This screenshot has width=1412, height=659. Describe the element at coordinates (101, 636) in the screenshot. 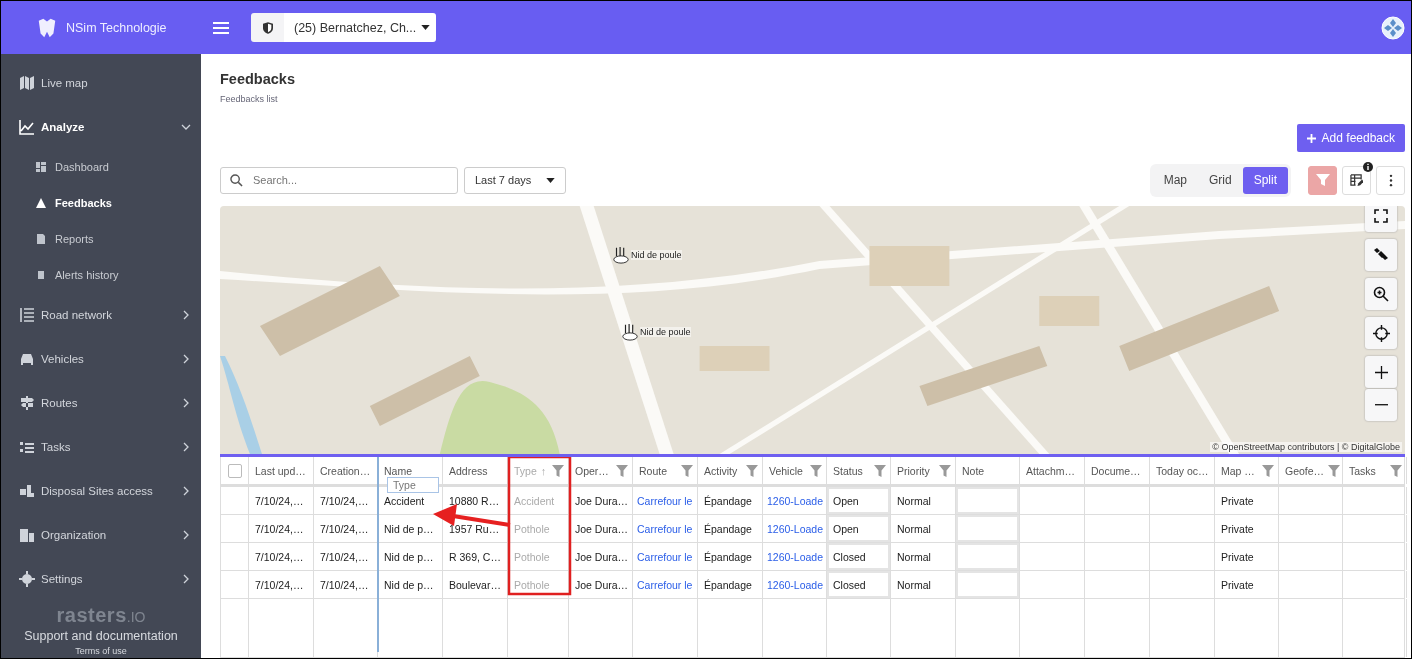

I see `support-link: Support and documentation` at that location.